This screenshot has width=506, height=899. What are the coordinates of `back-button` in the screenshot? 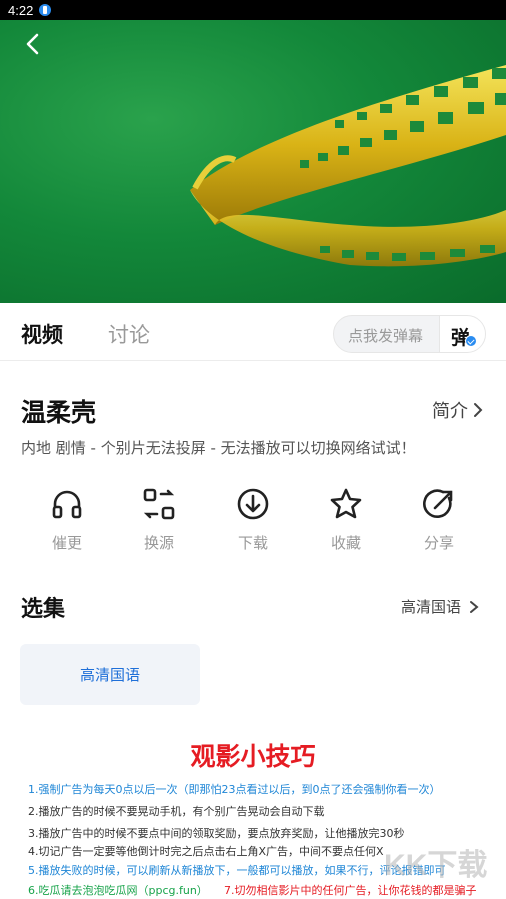 It's located at (34, 44).